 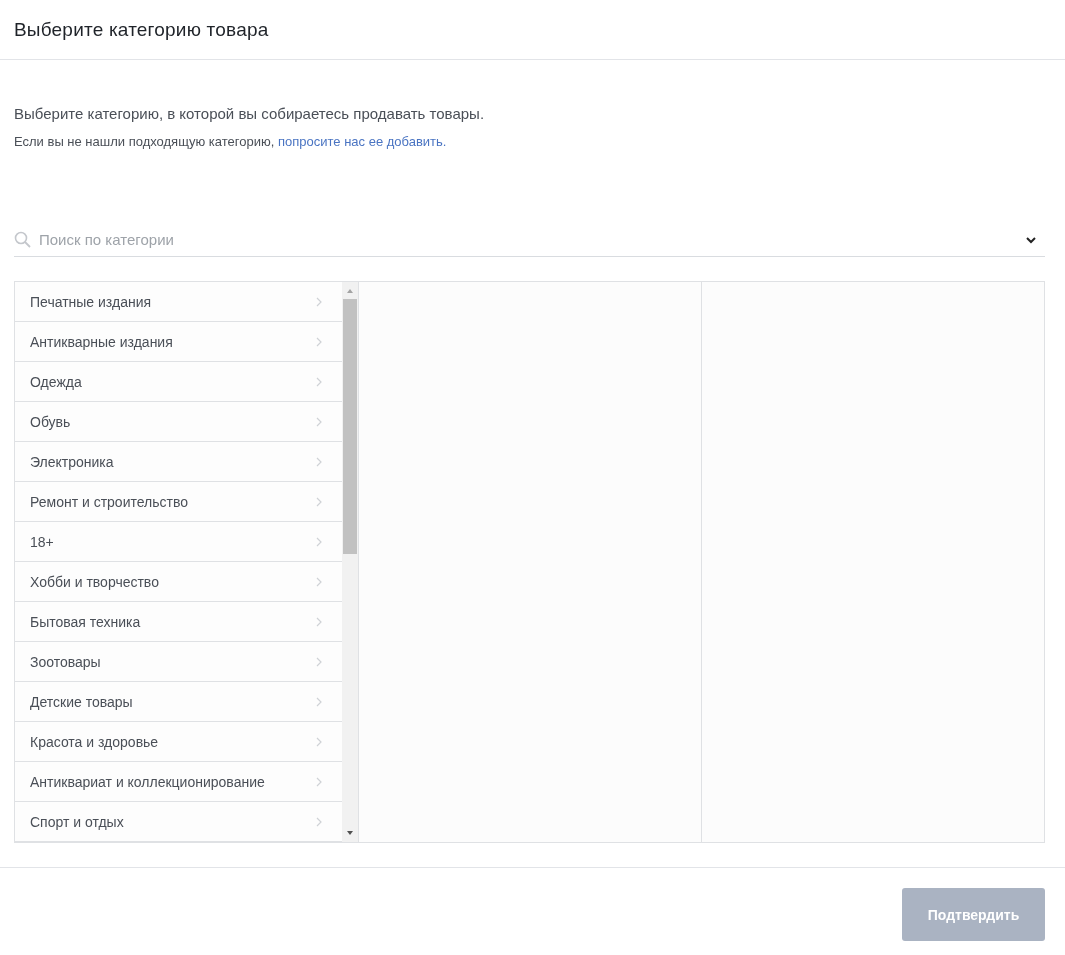 I want to click on dialog-title: Выберите категорию товара, so click(x=141, y=29).